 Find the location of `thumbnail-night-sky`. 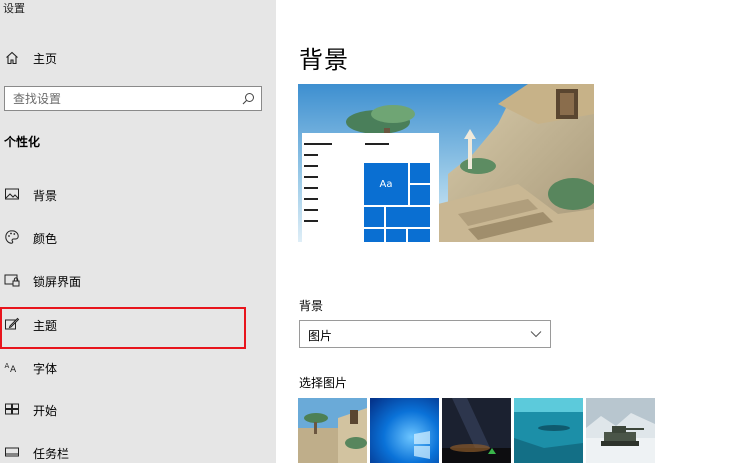

thumbnail-night-sky is located at coordinates (476, 430).